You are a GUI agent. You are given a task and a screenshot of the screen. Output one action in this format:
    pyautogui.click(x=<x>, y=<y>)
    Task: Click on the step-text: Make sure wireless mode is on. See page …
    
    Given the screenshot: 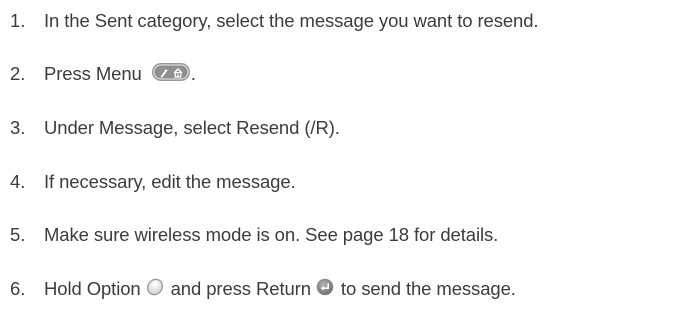 What is the action you would take?
    pyautogui.click(x=271, y=234)
    